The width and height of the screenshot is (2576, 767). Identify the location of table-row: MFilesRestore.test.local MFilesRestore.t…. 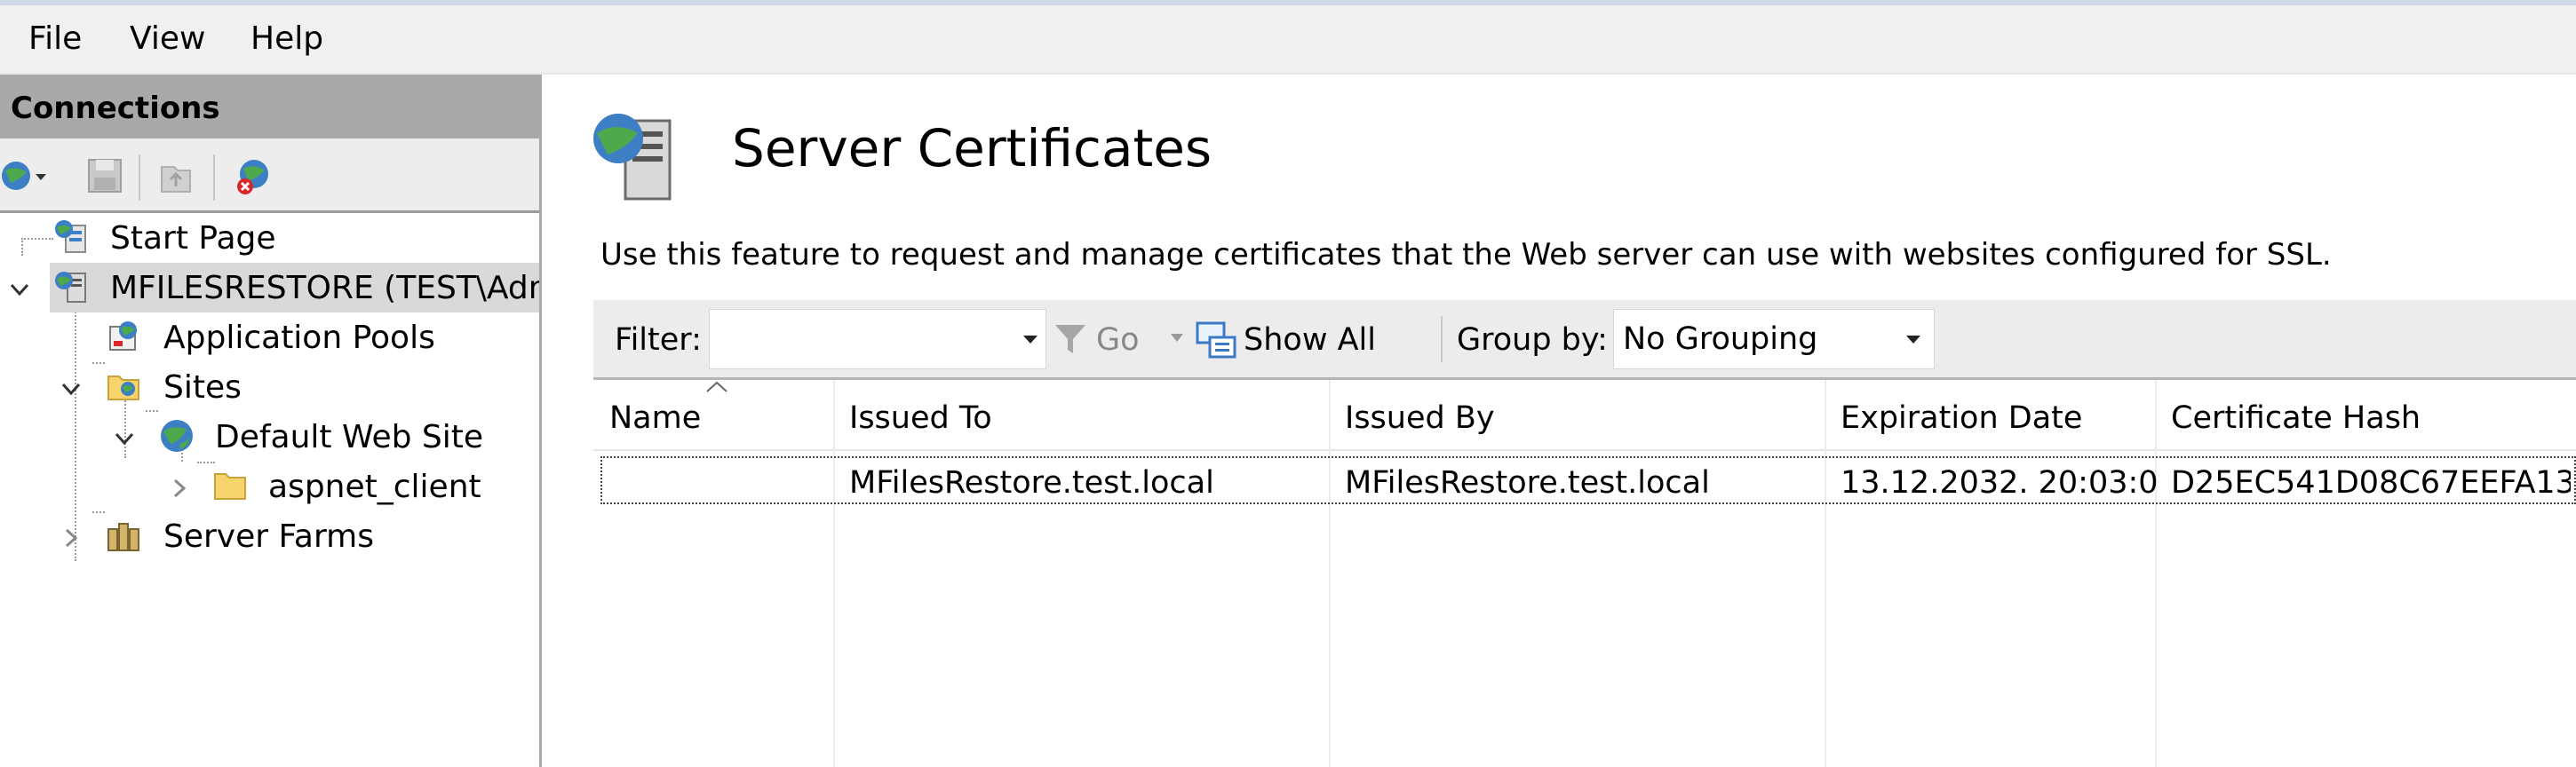
(1588, 480).